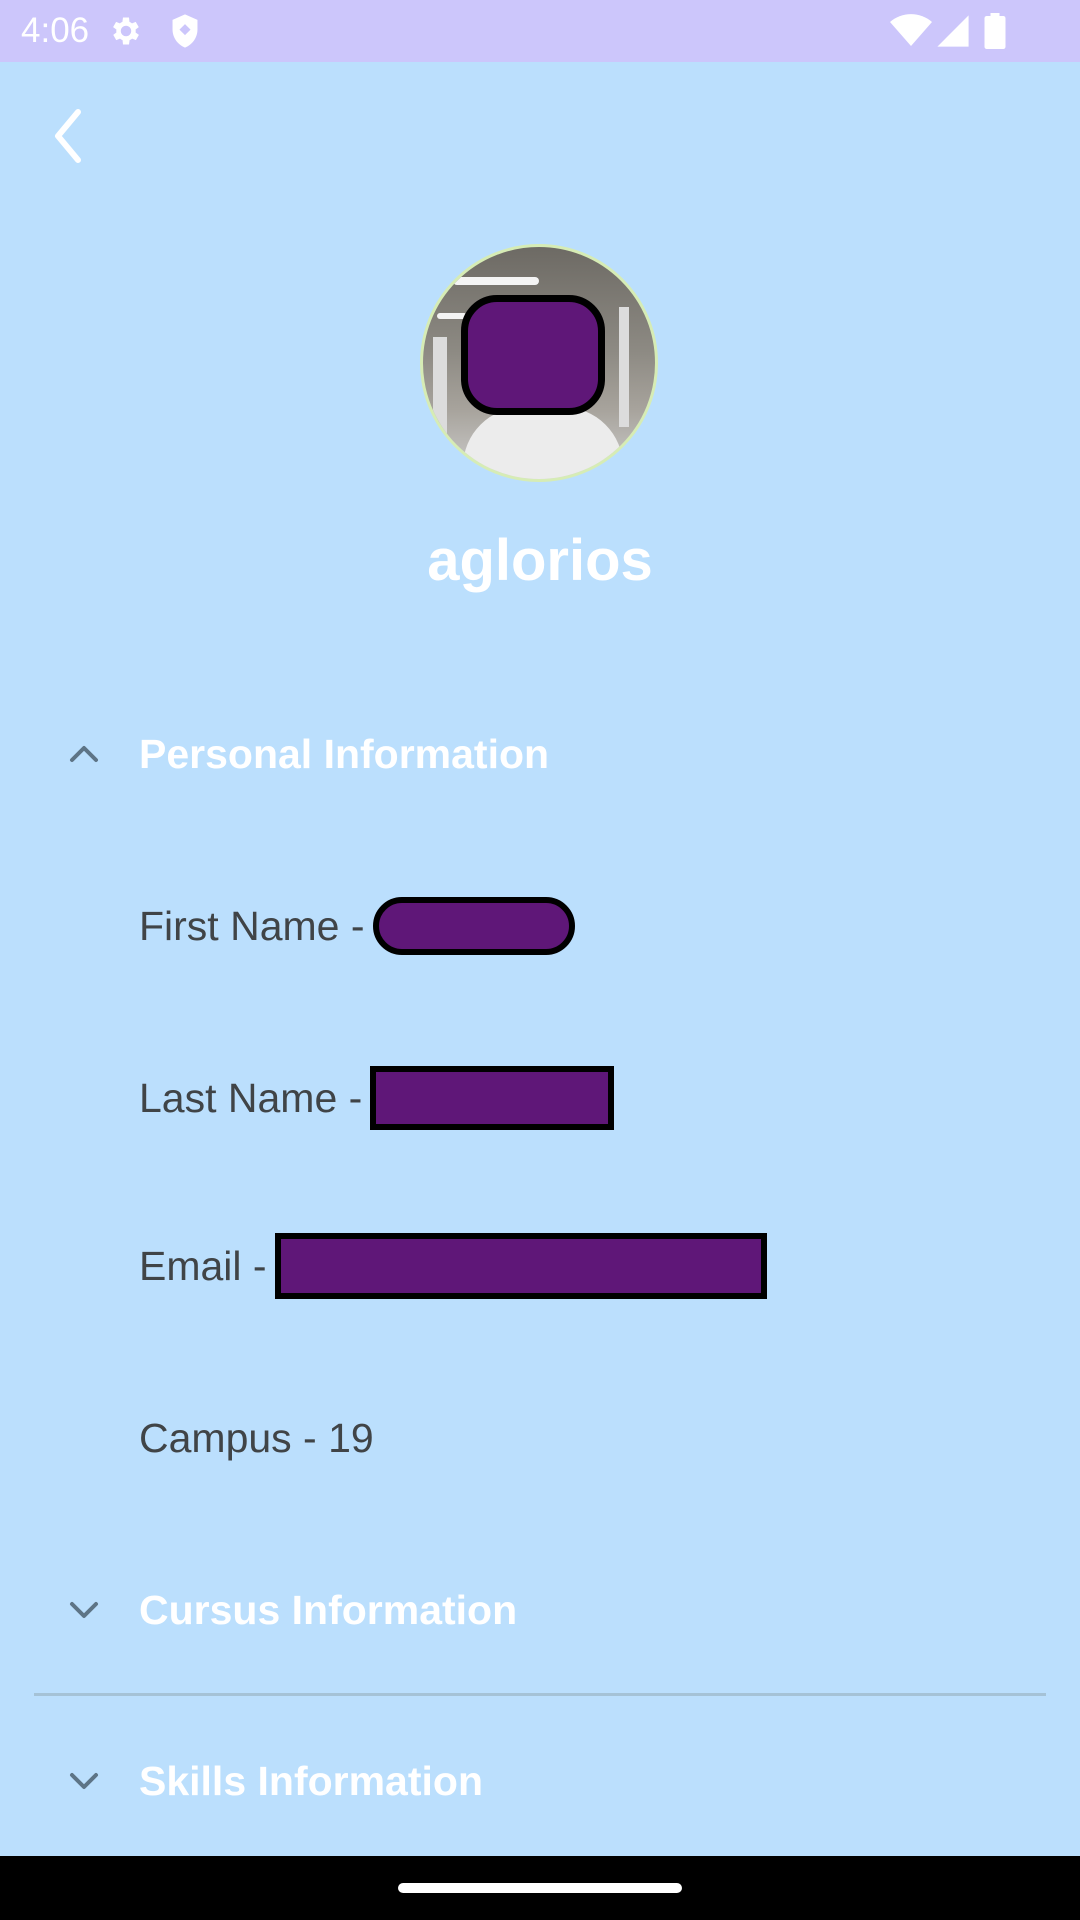  I want to click on campus-row: Campus - 19, so click(256, 1438).